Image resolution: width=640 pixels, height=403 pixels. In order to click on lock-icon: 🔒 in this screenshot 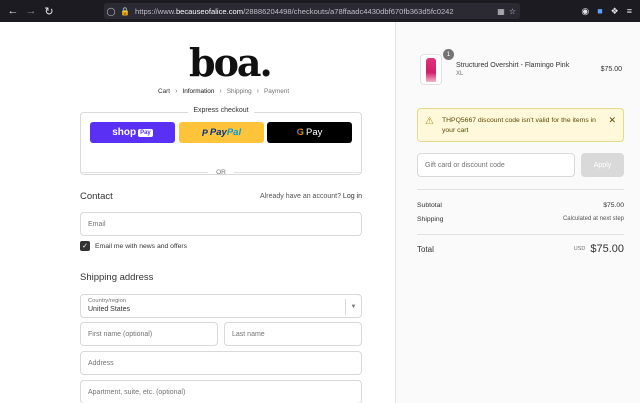, I will do `click(125, 11)`.